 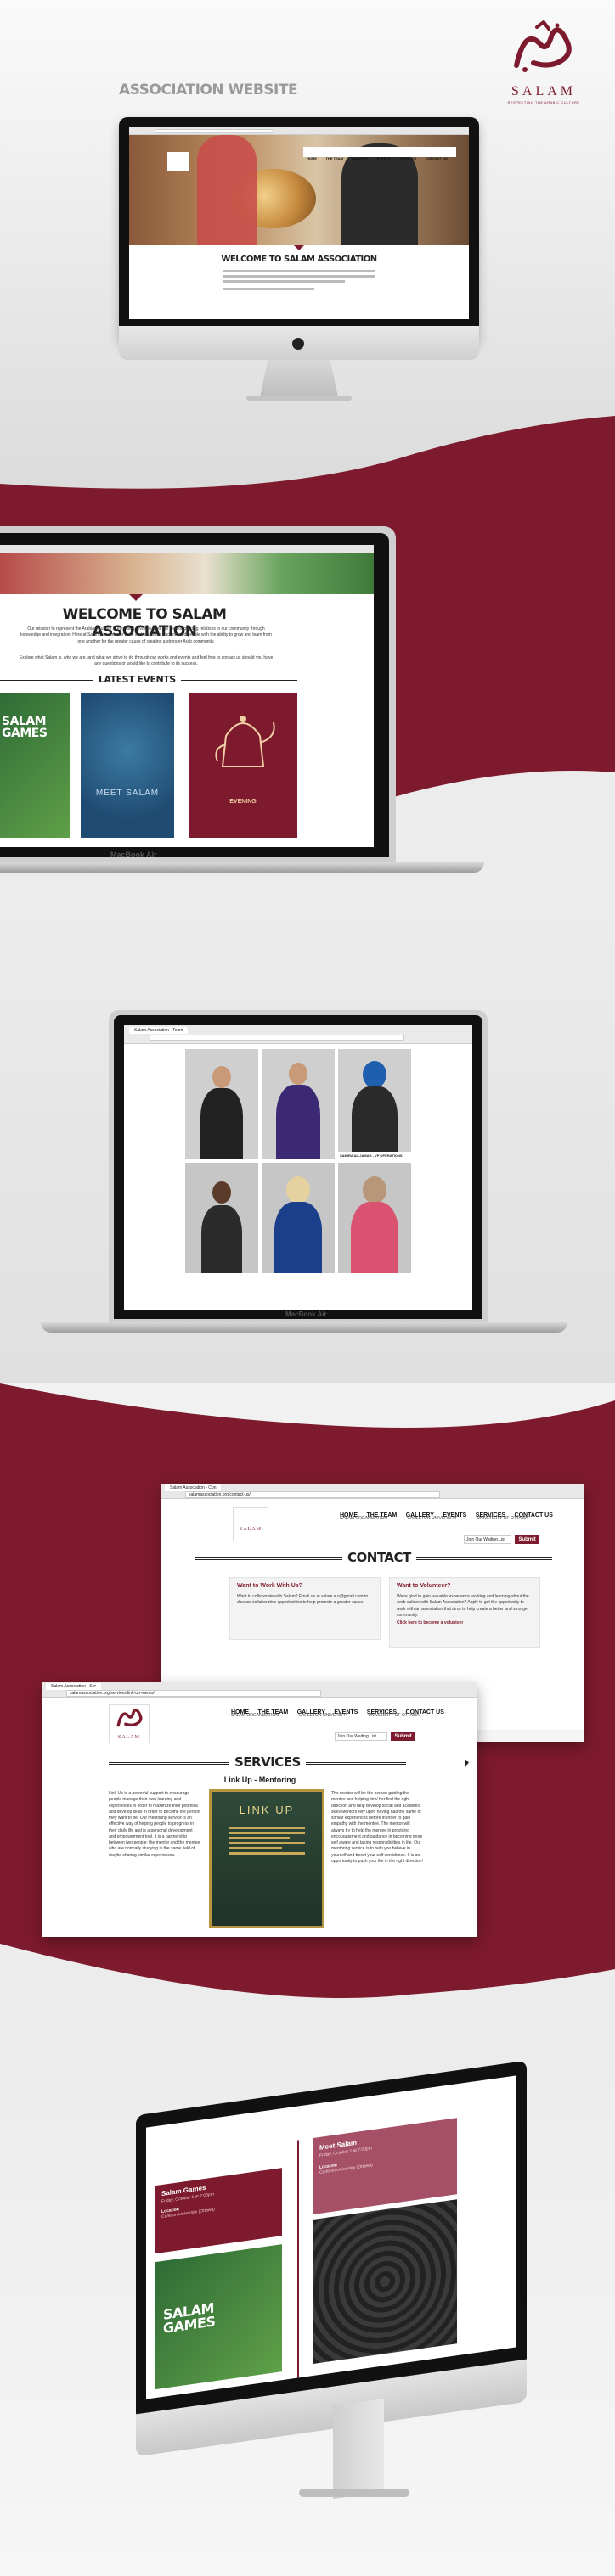 What do you see at coordinates (374, 1104) in the screenshot?
I see `team-photo-3: SAMIRA AL-JAMAR - VP OPERATIONS` at bounding box center [374, 1104].